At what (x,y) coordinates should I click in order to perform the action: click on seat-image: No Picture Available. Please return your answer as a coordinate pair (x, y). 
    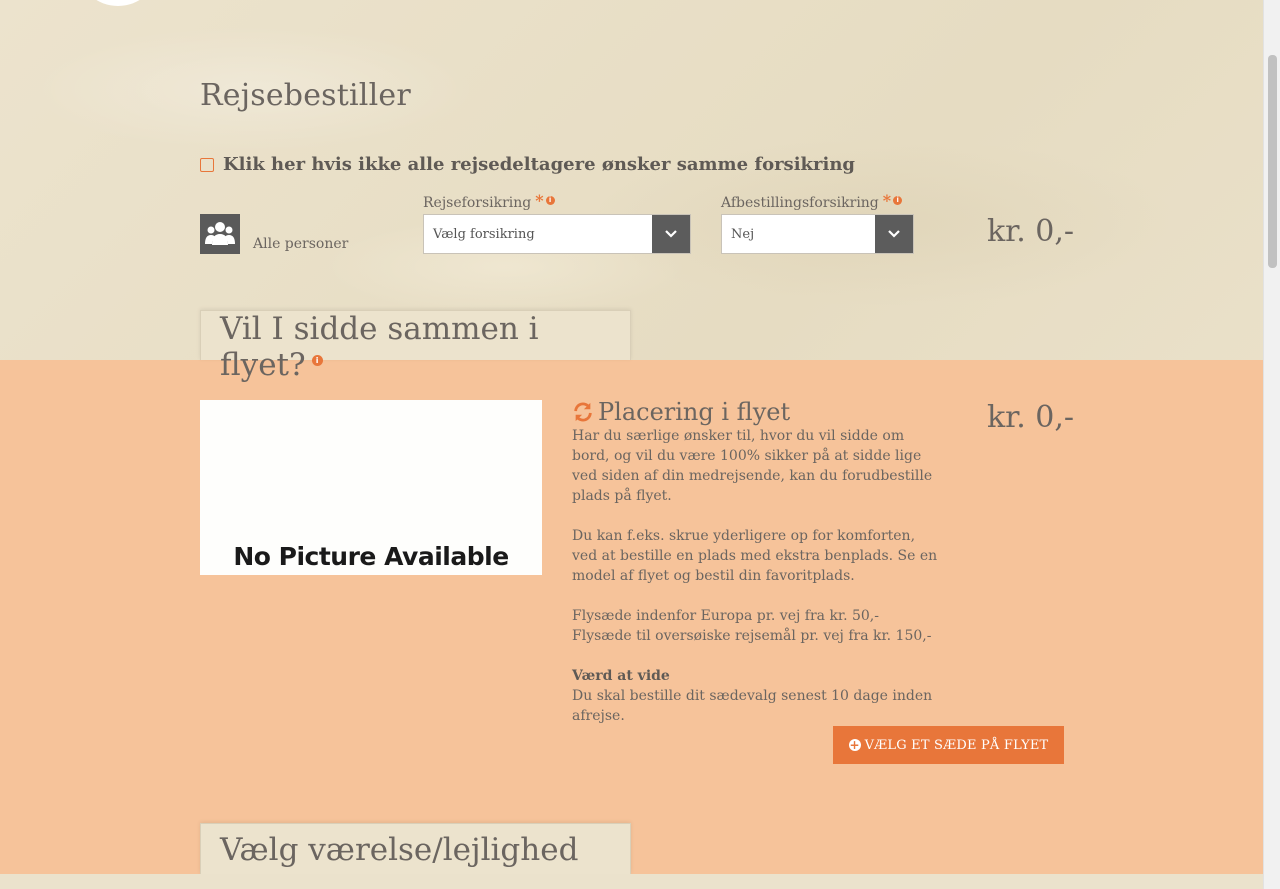
    Looking at the image, I should click on (371, 487).